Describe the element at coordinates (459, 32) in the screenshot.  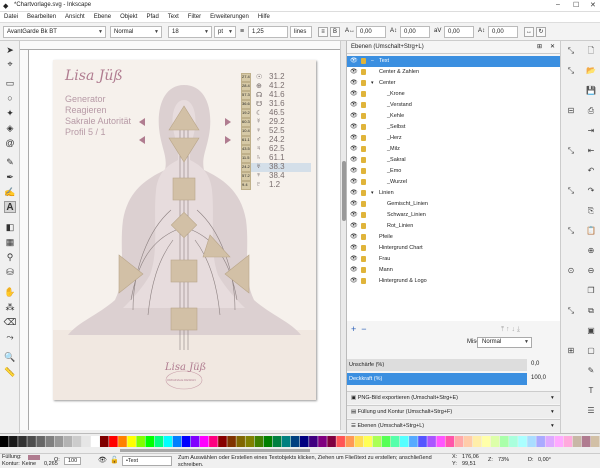
I see `kerning-input: 0,00` at that location.